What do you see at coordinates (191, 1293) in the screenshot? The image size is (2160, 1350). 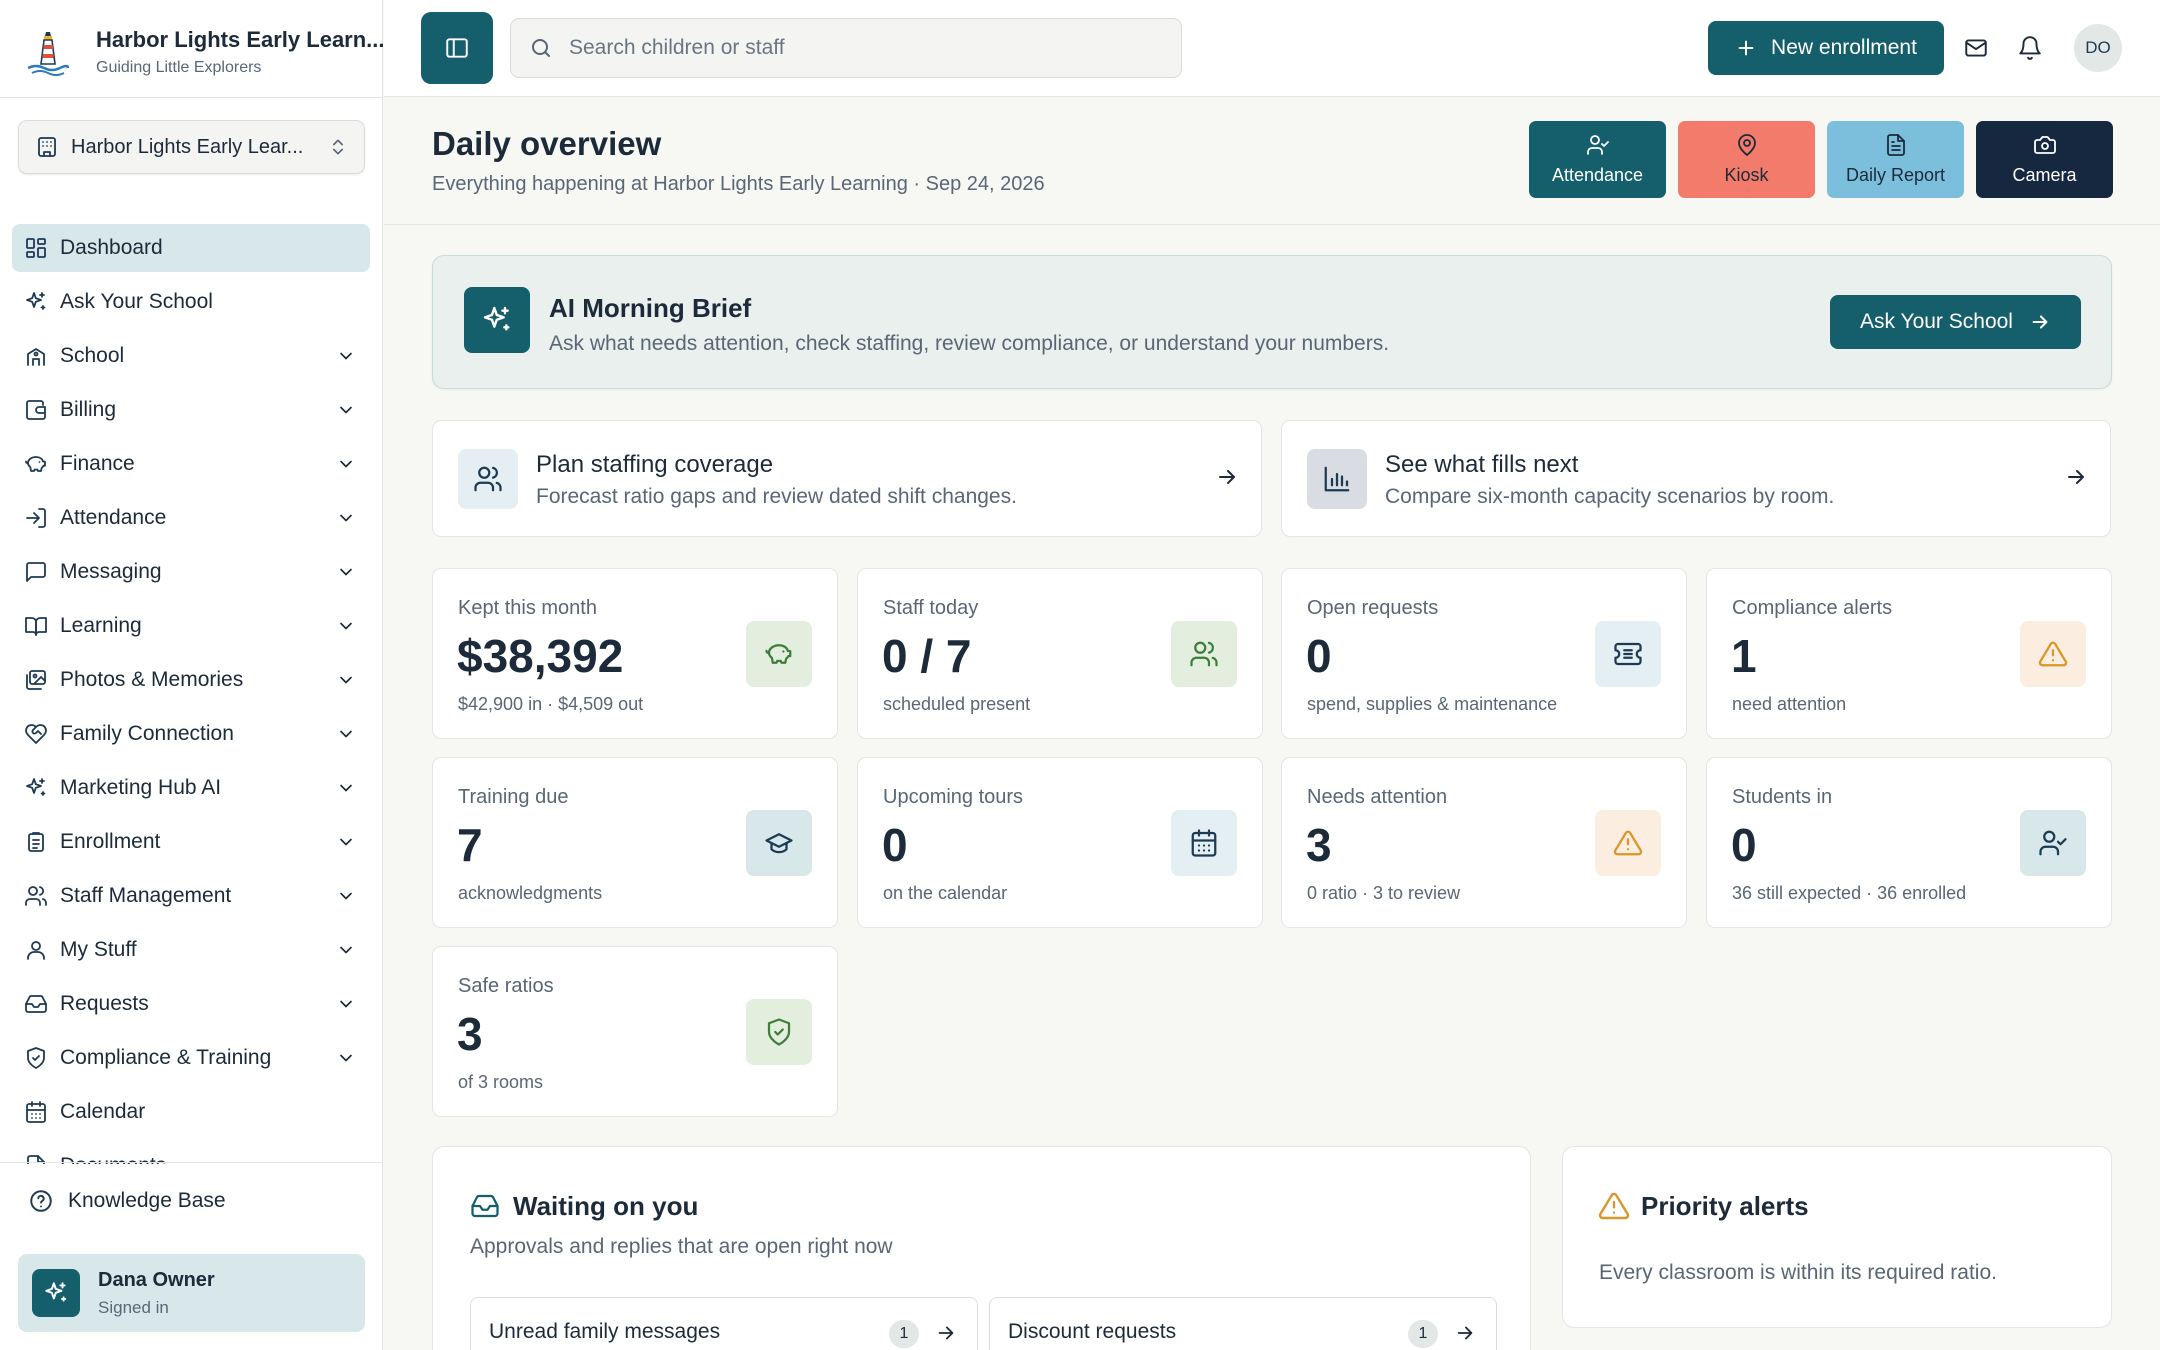 I see `user-card: Dana Owner Signed in` at bounding box center [191, 1293].